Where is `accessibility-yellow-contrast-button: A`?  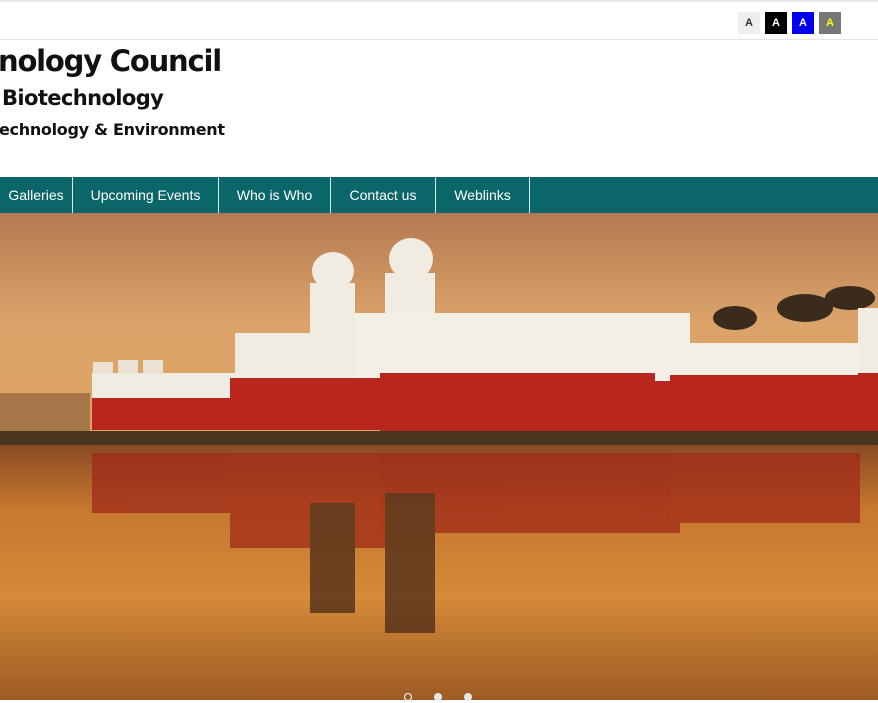
accessibility-yellow-contrast-button: A is located at coordinates (830, 23).